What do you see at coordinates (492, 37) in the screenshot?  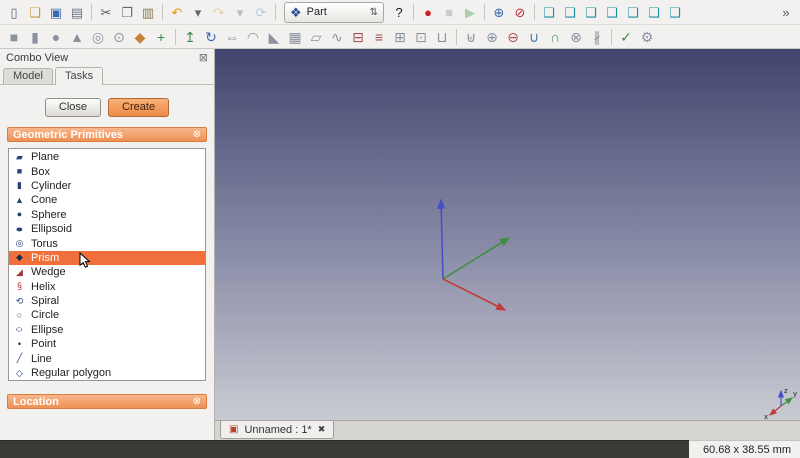 I see `boolean-button: ⊕` at bounding box center [492, 37].